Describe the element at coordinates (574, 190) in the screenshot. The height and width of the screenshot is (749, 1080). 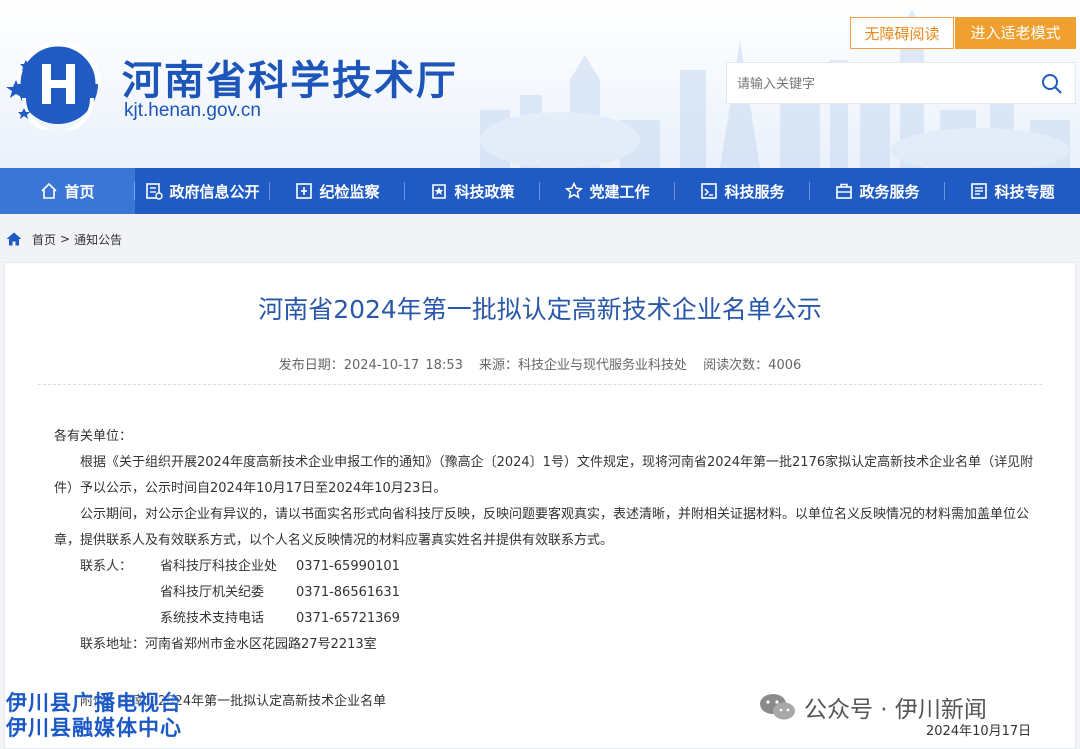
I see `star-icon` at that location.